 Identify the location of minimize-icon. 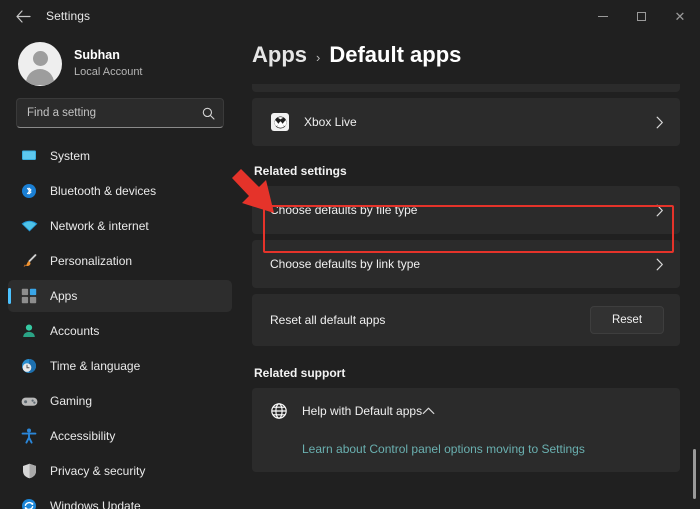
(603, 16).